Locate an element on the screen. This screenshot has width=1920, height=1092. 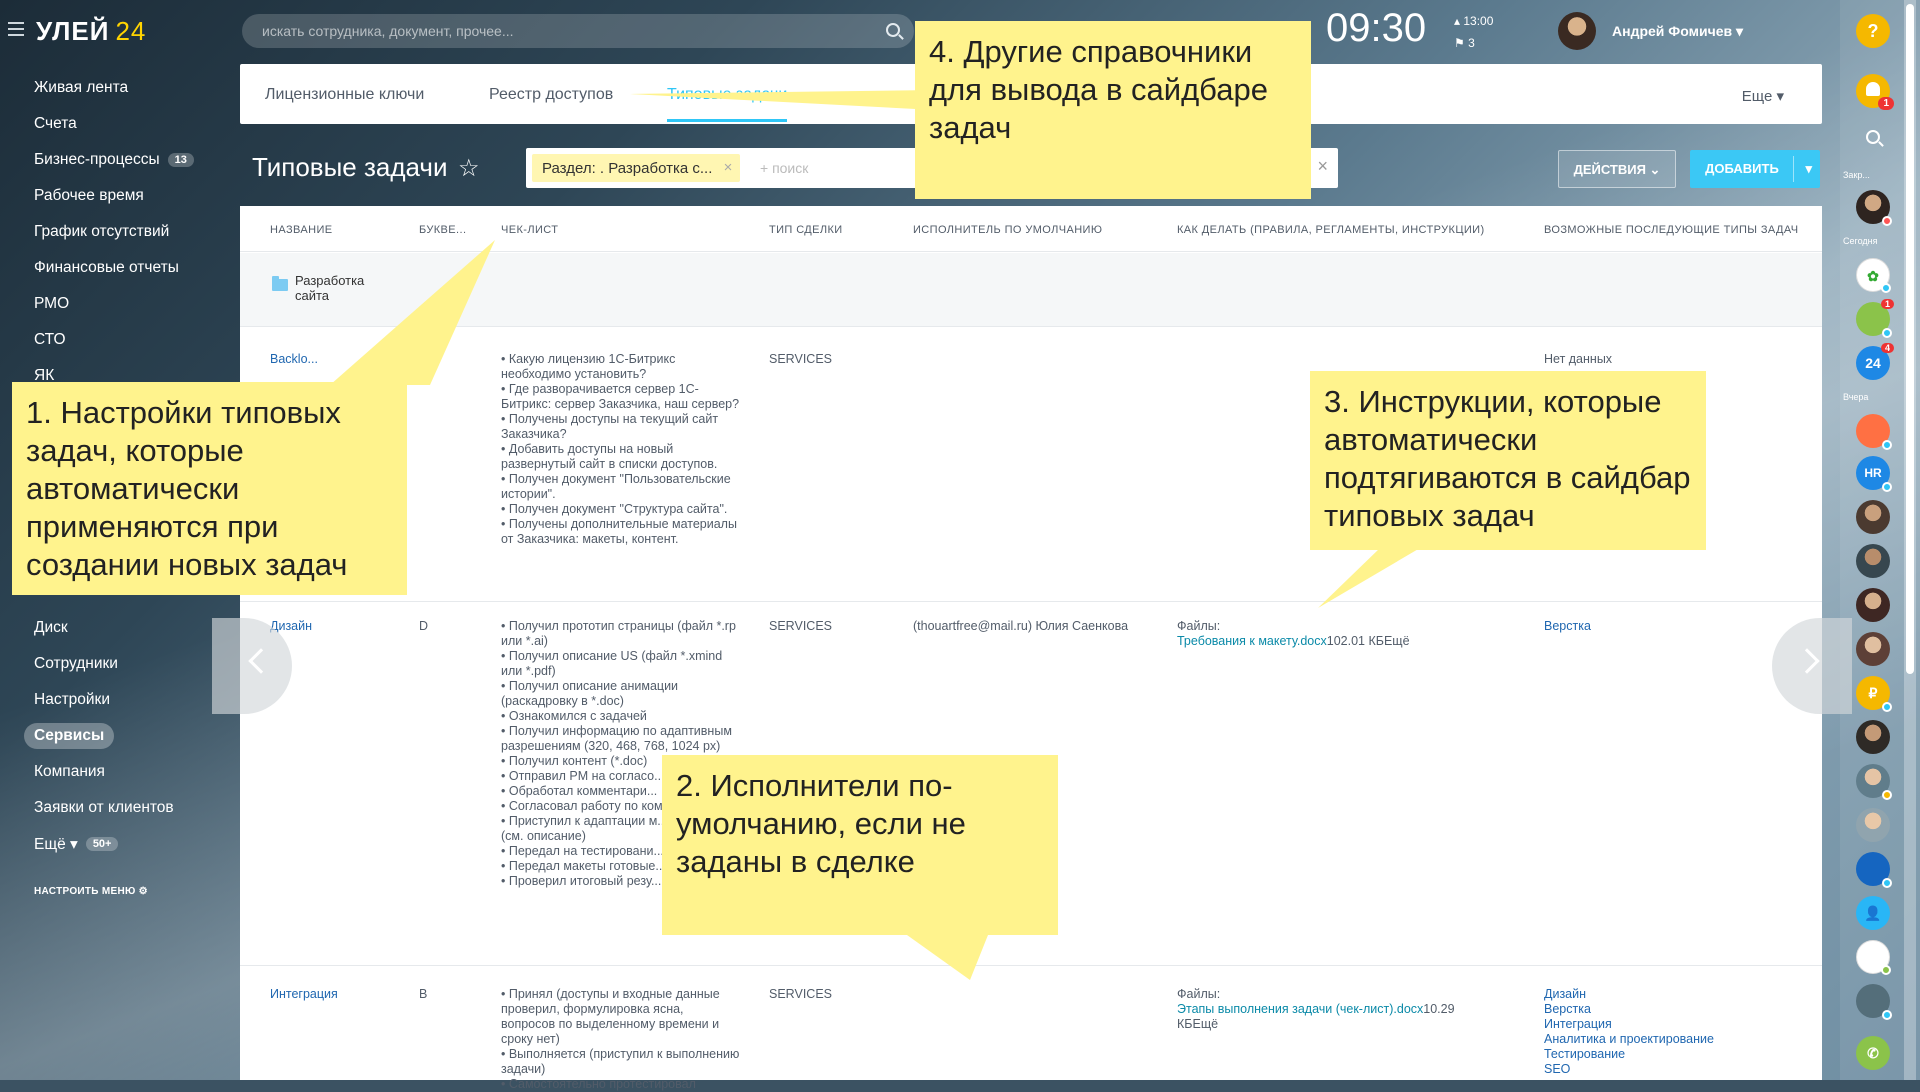
callout-2-tail is located at coordinates (945, 955).